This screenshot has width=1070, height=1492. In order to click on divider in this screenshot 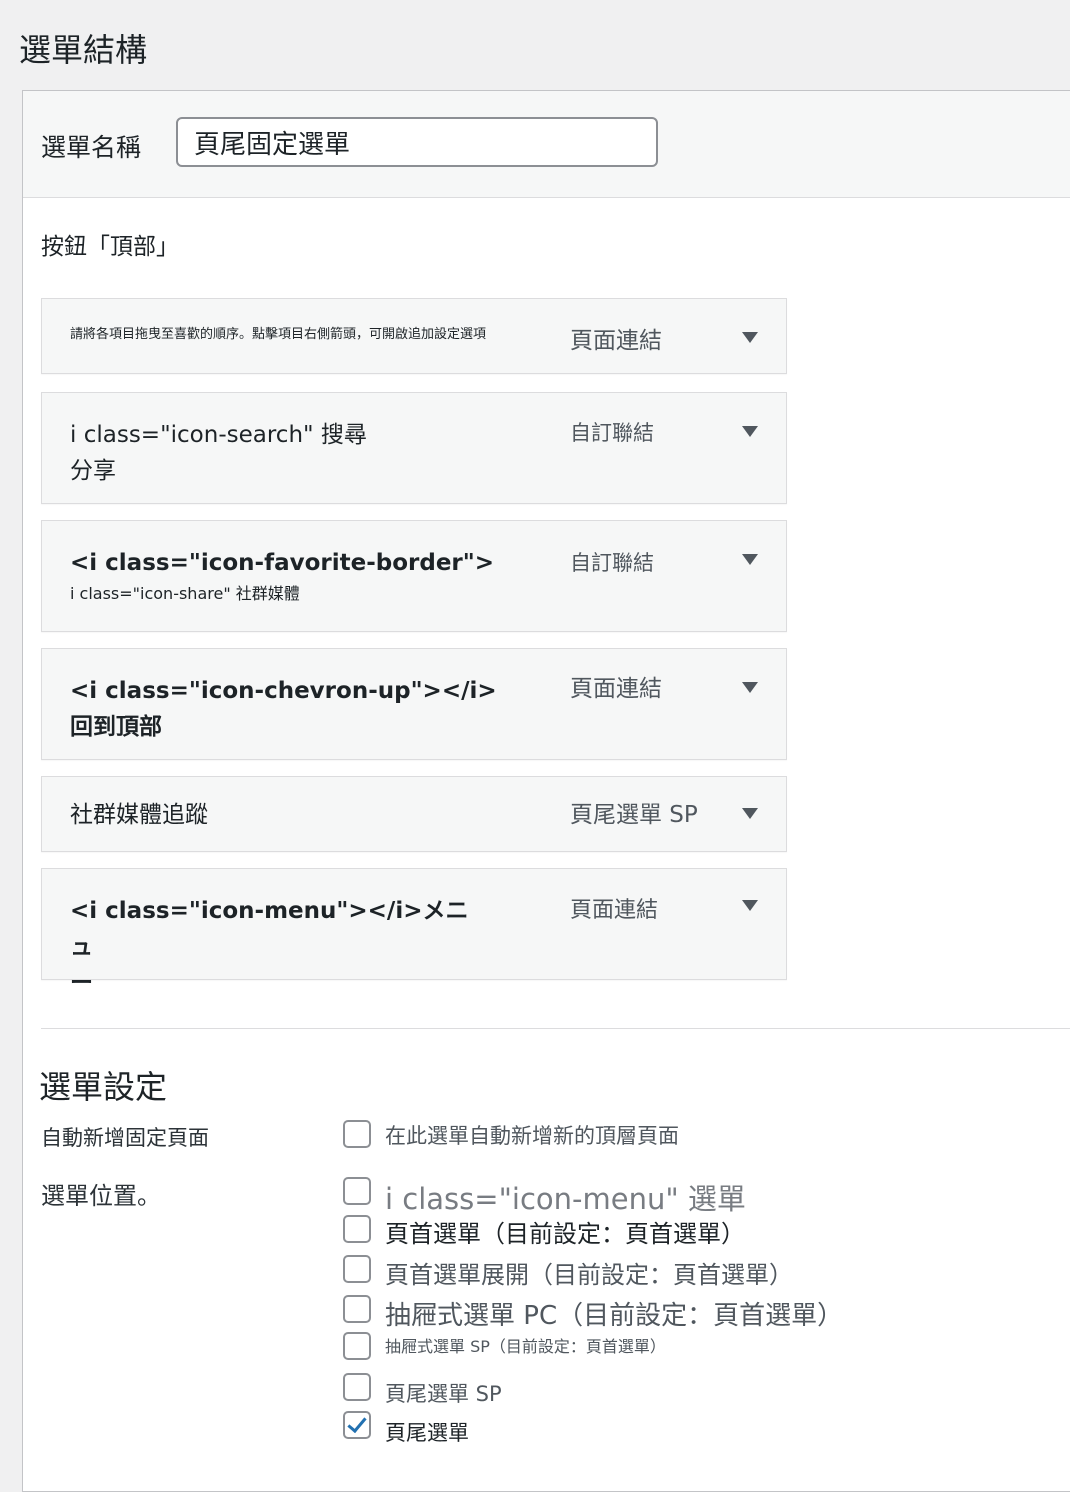, I will do `click(555, 1028)`.